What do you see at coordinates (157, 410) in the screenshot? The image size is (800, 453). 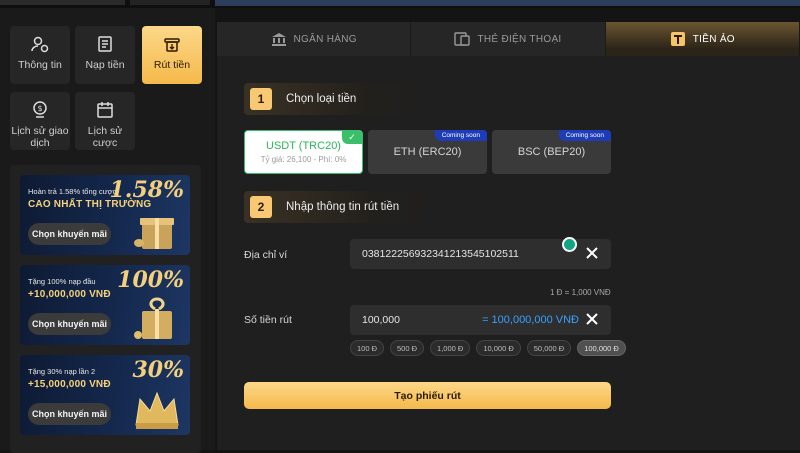 I see `crown-icon` at bounding box center [157, 410].